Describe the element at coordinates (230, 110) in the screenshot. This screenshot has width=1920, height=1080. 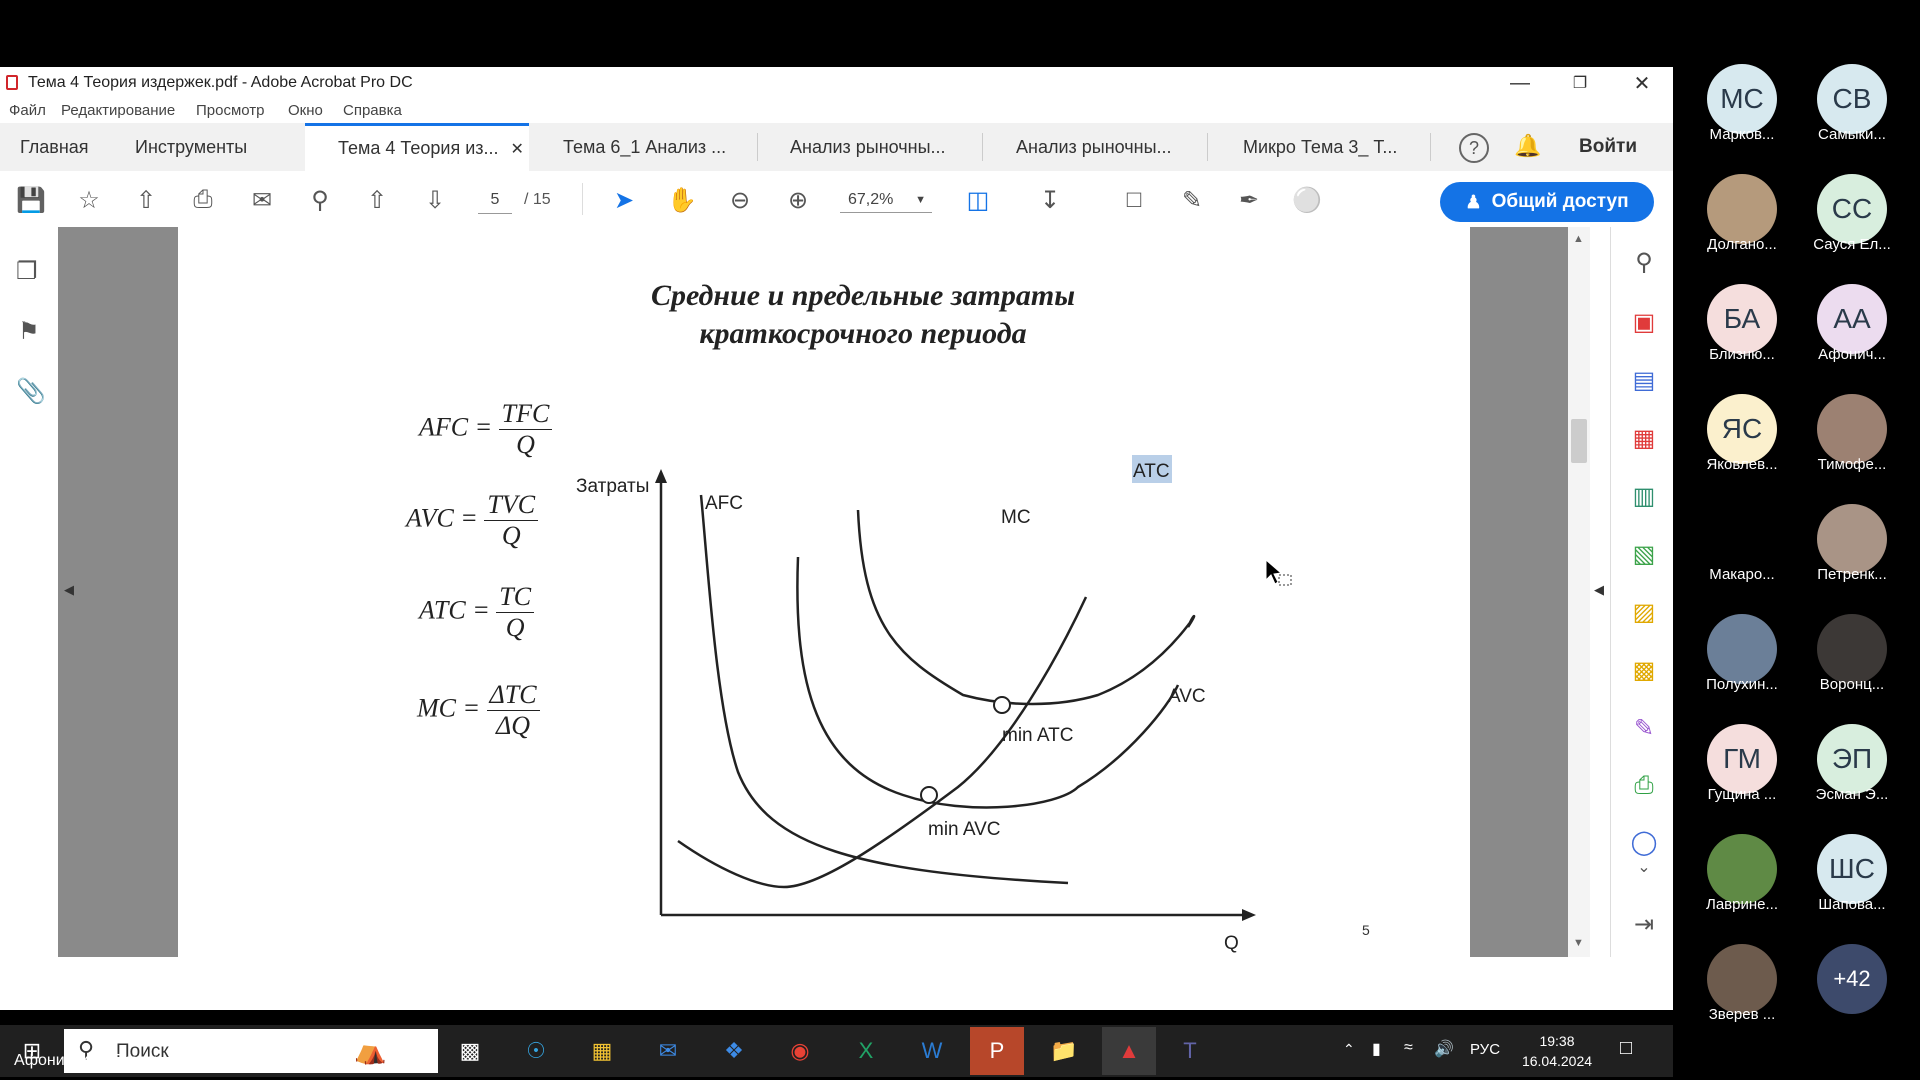
I see `menu-view: Просмотр` at that location.